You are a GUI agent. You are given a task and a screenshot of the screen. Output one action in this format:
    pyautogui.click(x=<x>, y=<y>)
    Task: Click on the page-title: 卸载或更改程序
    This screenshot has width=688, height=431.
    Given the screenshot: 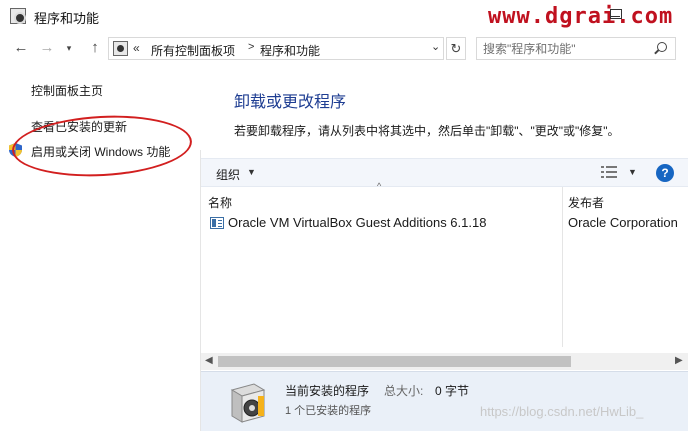 What is the action you would take?
    pyautogui.click(x=290, y=102)
    